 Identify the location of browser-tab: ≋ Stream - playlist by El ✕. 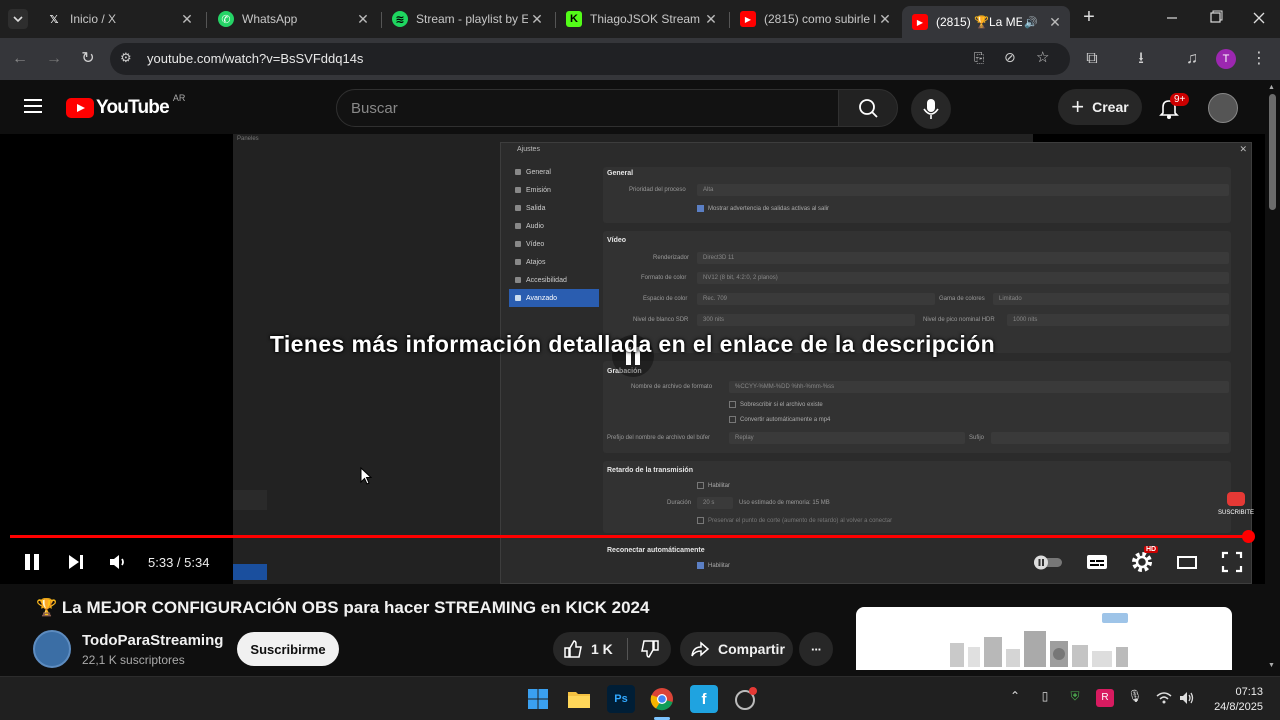
(467, 19).